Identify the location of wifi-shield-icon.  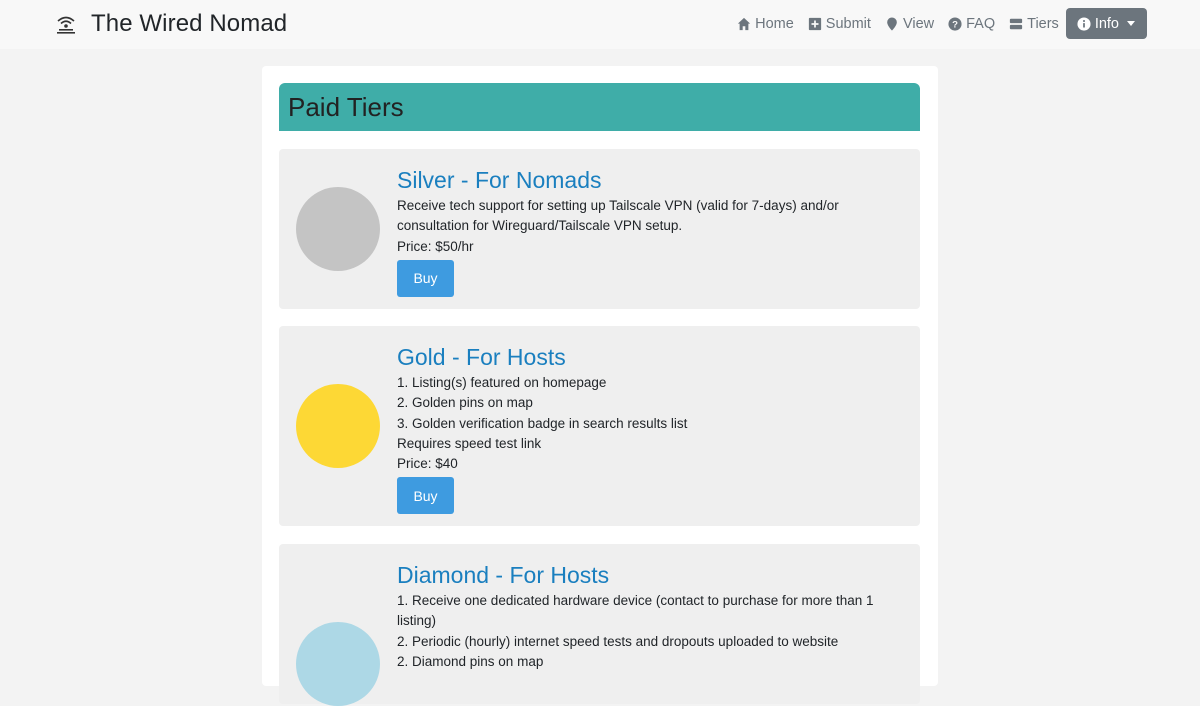
(66, 24).